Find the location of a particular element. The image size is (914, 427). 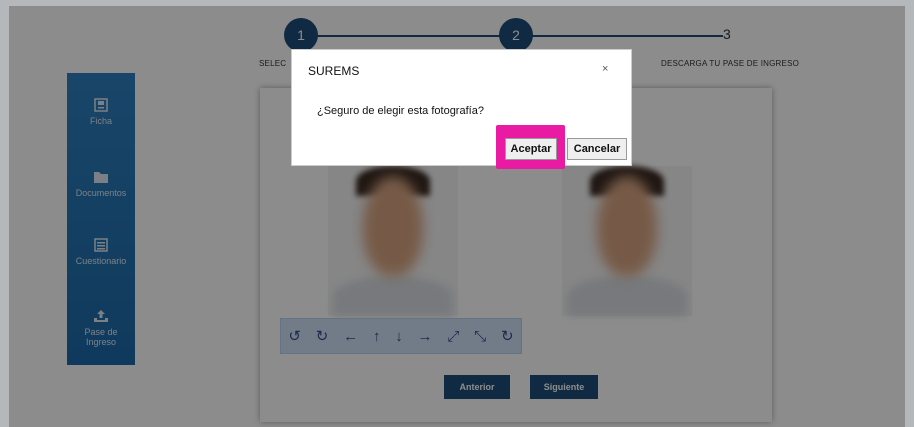

frame-left is located at coordinates (4, 213).